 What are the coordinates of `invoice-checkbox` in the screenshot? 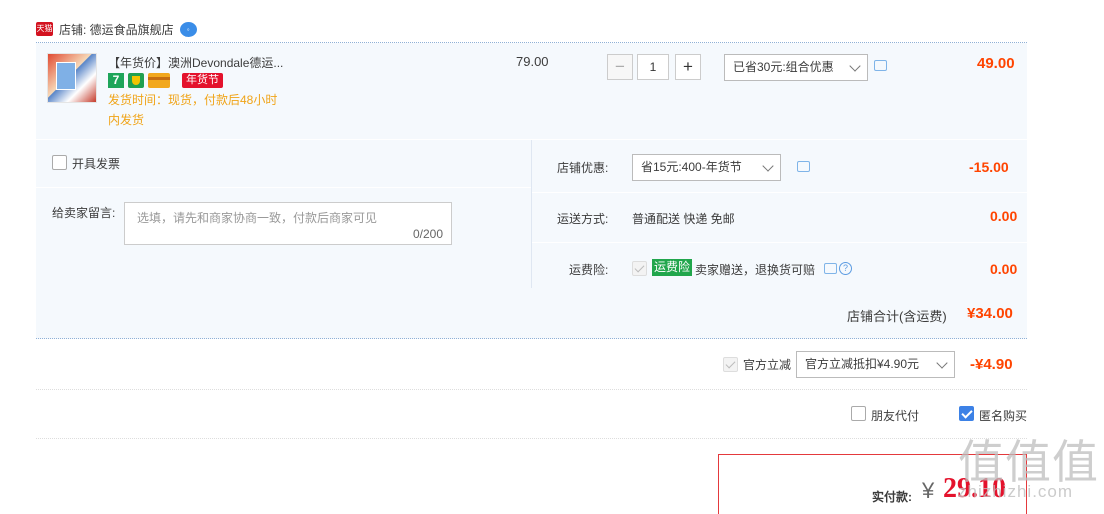 It's located at (59, 162).